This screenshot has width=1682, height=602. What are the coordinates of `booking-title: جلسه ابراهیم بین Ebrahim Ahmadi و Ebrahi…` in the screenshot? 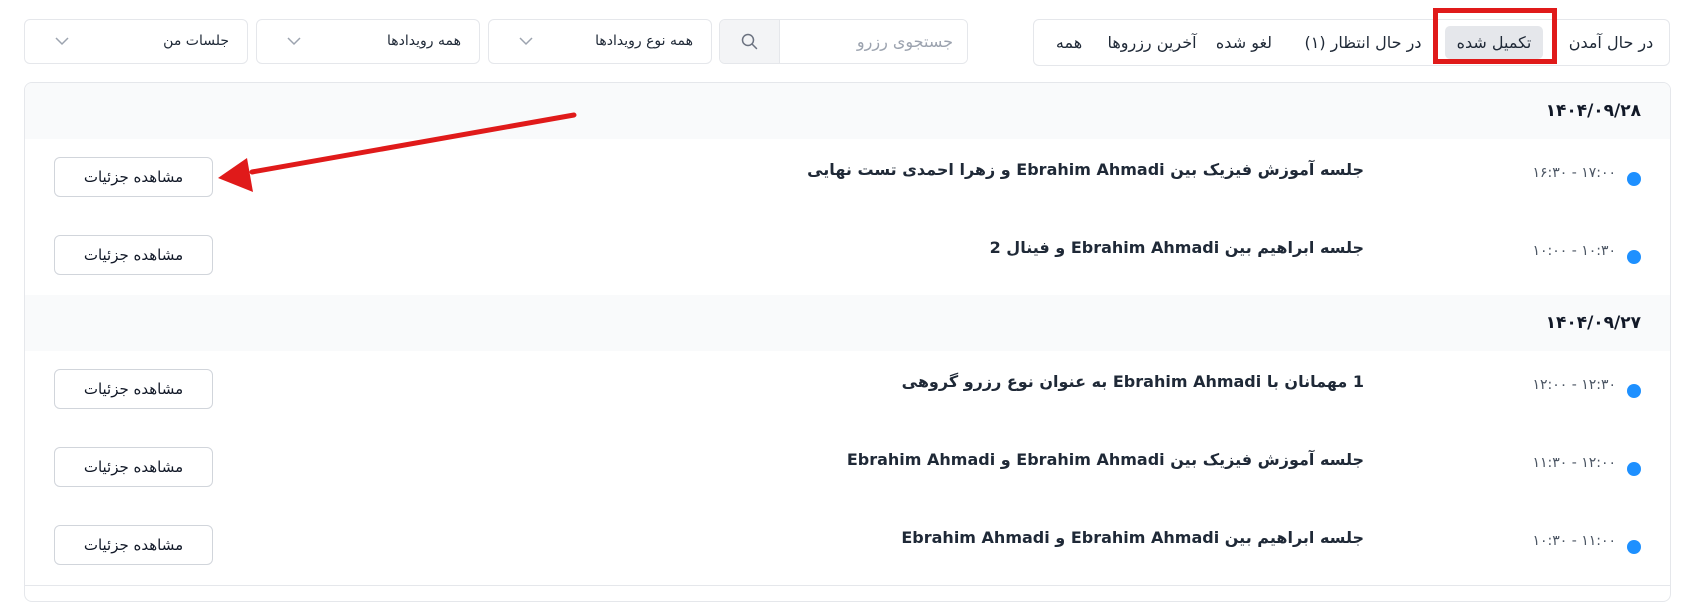 It's located at (1132, 537).